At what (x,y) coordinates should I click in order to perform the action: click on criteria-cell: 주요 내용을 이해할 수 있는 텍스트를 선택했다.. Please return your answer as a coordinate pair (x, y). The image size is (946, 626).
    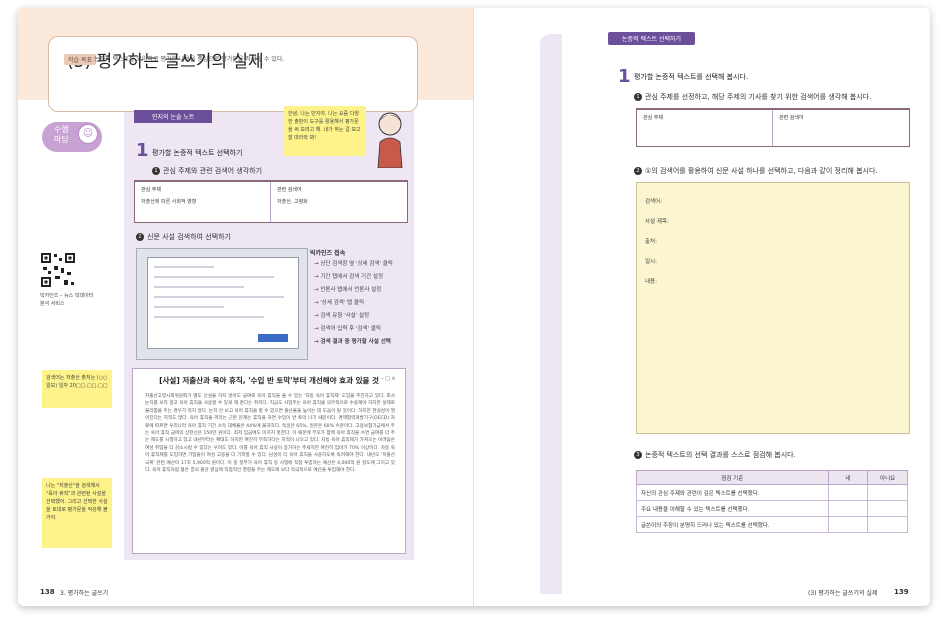
    Looking at the image, I should click on (732, 508).